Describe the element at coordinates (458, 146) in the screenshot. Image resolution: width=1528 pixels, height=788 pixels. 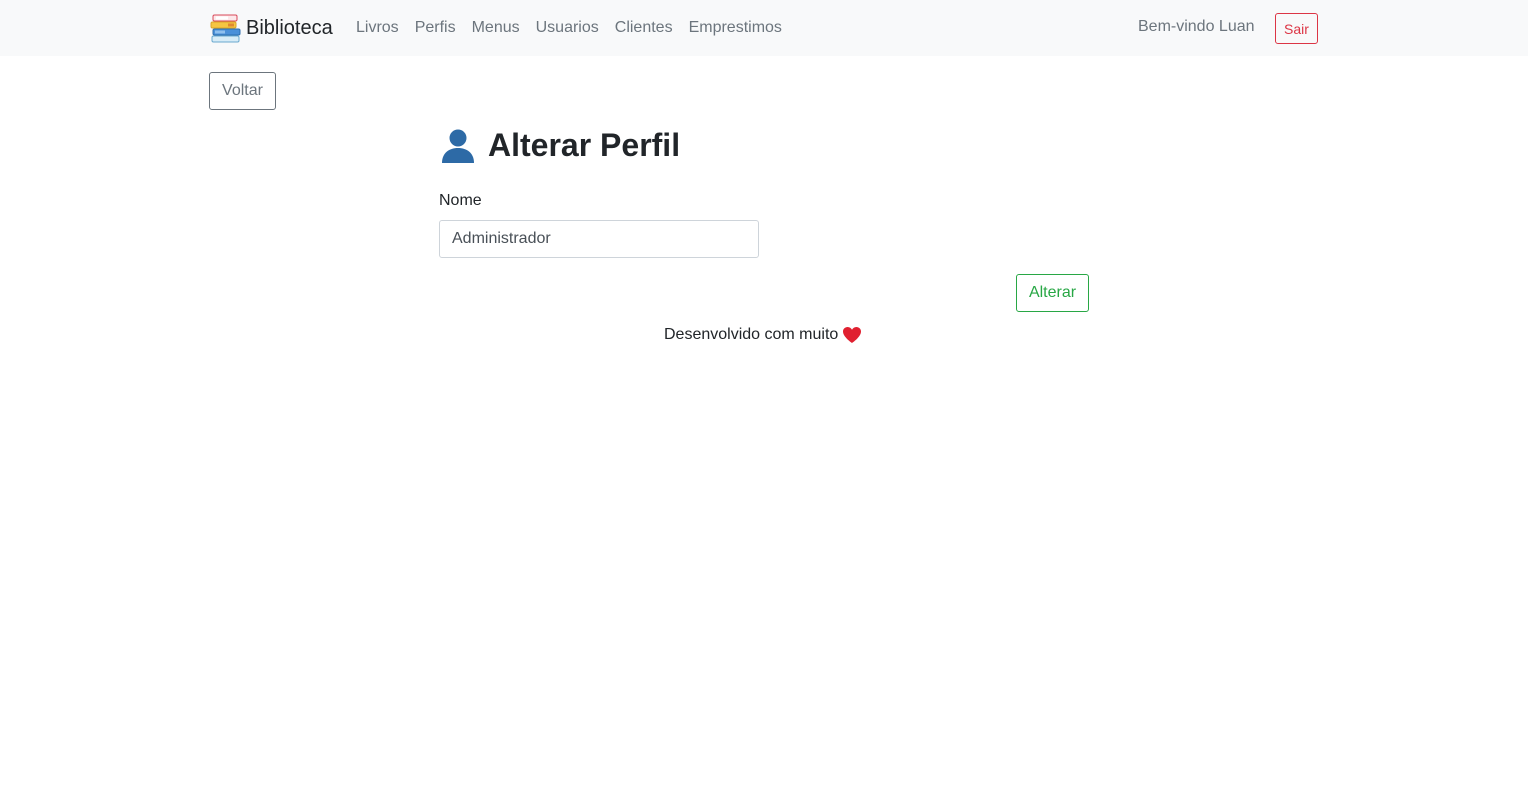
I see `user-silhouette-icon` at that location.